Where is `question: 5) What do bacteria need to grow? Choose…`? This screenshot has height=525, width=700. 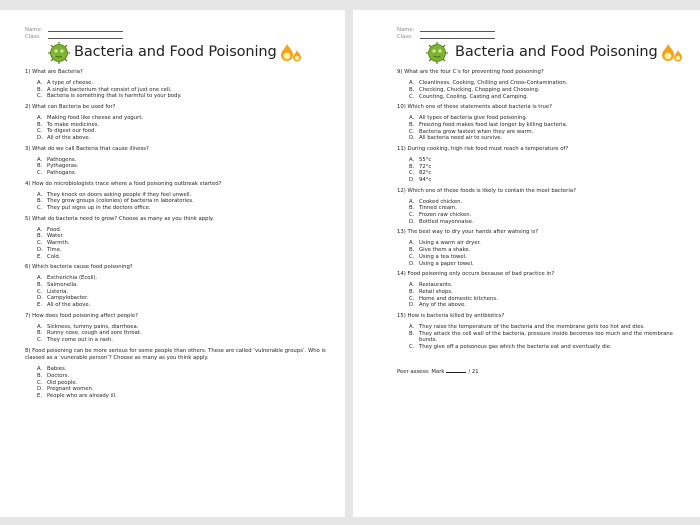
question: 5) What do bacteria need to grow? Choose… is located at coordinates (180, 238).